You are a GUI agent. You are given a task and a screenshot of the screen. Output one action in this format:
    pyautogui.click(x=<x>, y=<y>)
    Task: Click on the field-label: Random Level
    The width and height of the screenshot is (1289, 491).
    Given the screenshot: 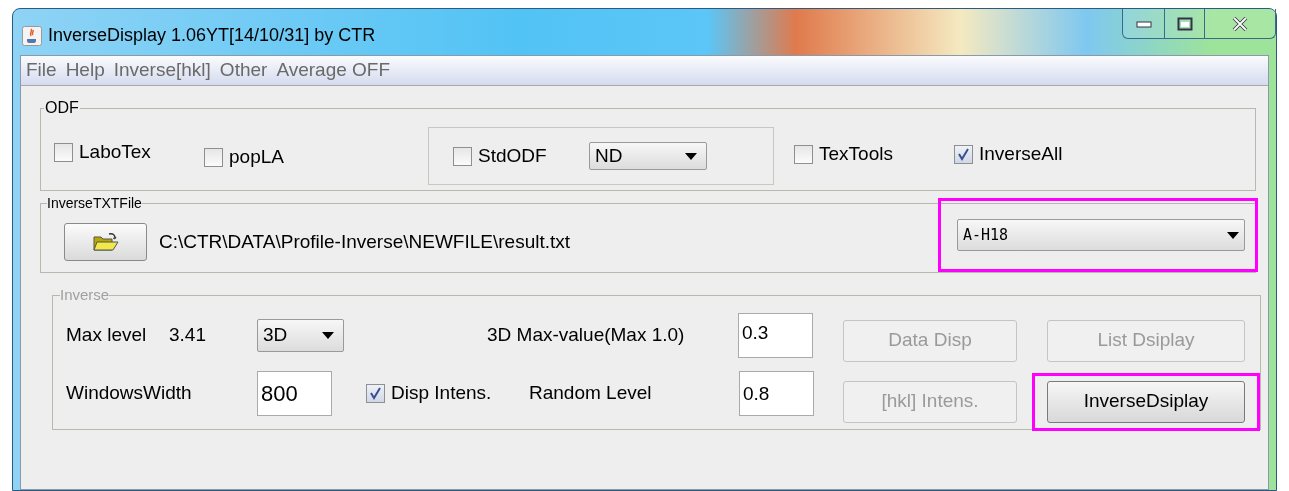 What is the action you would take?
    pyautogui.click(x=591, y=393)
    